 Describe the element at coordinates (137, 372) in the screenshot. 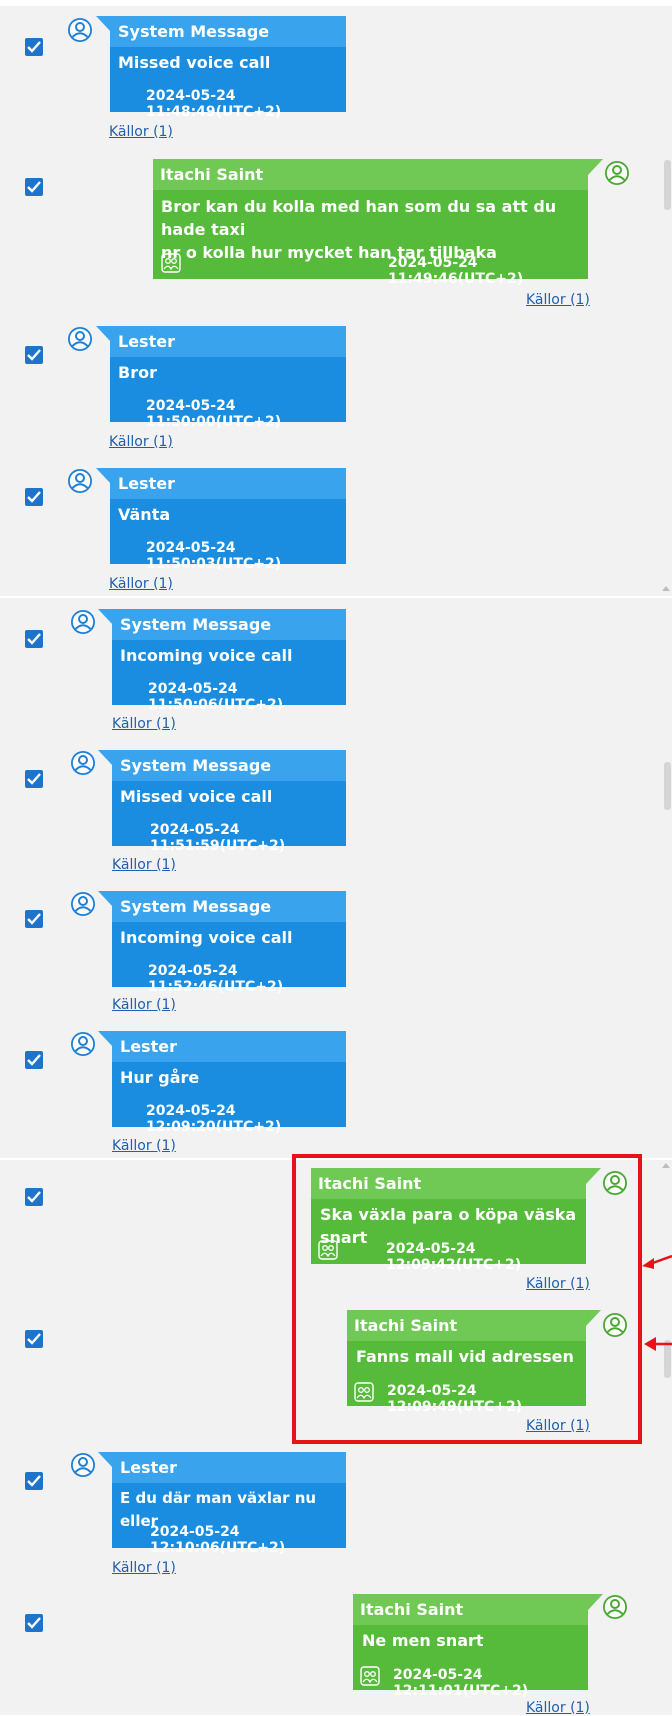

I see `message-text: Bror` at that location.